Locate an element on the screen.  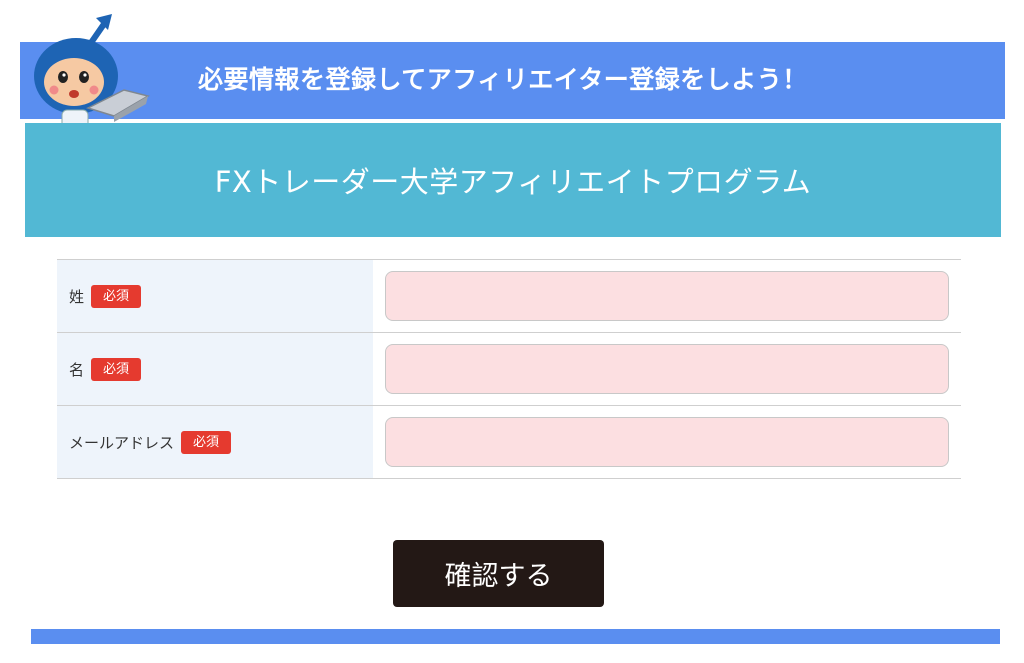
program-title: FXトレーダー大学アフィリエイトプログラム is located at coordinates (513, 182).